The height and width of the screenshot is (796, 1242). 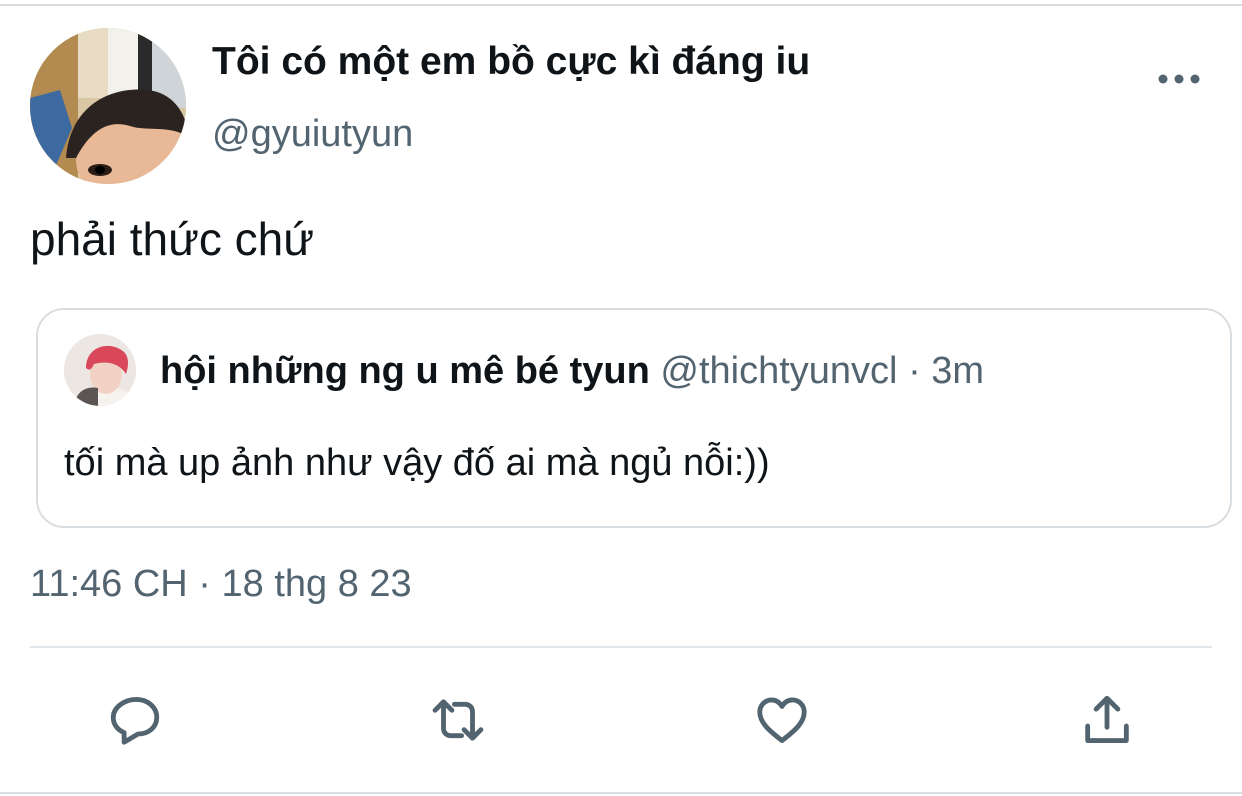 What do you see at coordinates (172, 239) in the screenshot?
I see `tweet-text: phải thức chứ` at bounding box center [172, 239].